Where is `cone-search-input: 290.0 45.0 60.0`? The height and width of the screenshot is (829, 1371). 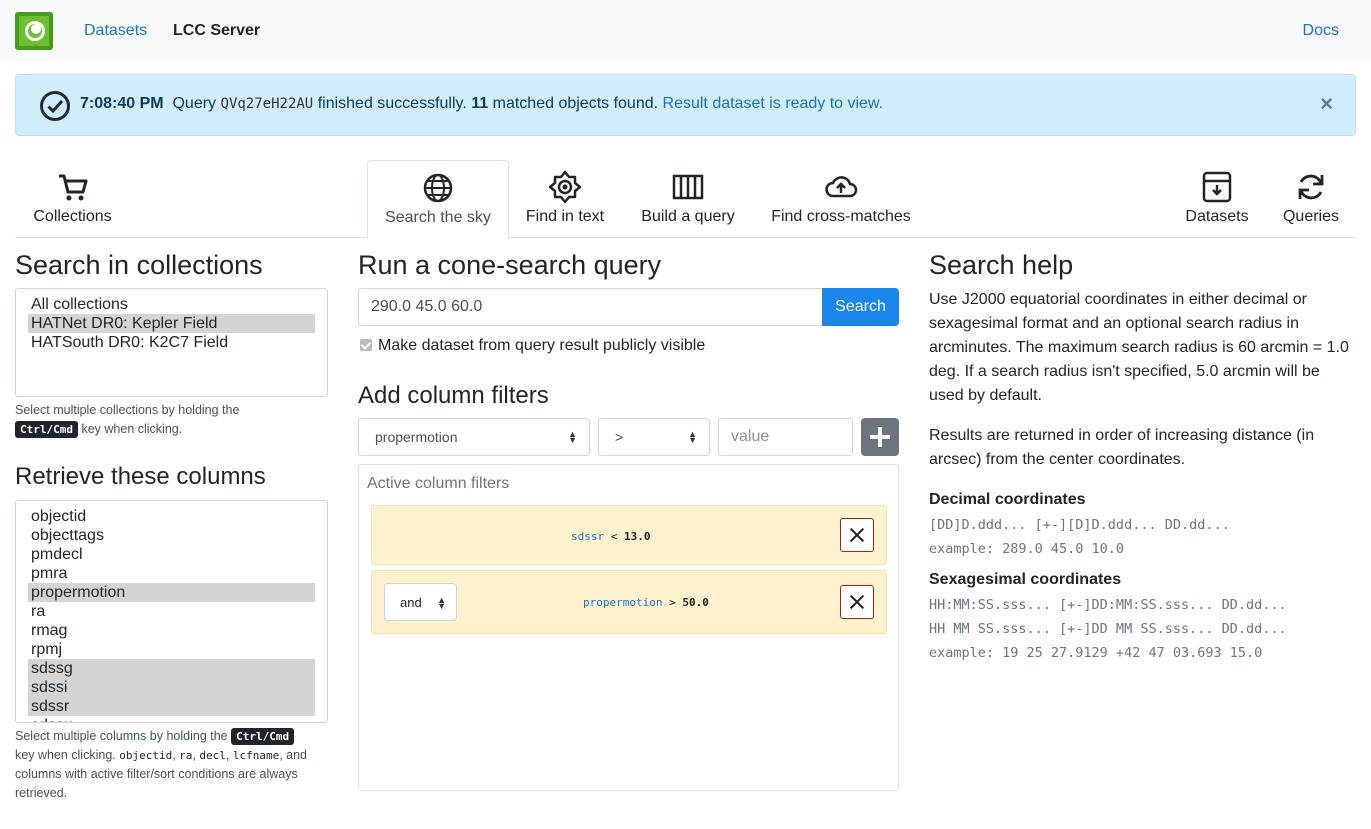
cone-search-input: 290.0 45.0 60.0 is located at coordinates (590, 307).